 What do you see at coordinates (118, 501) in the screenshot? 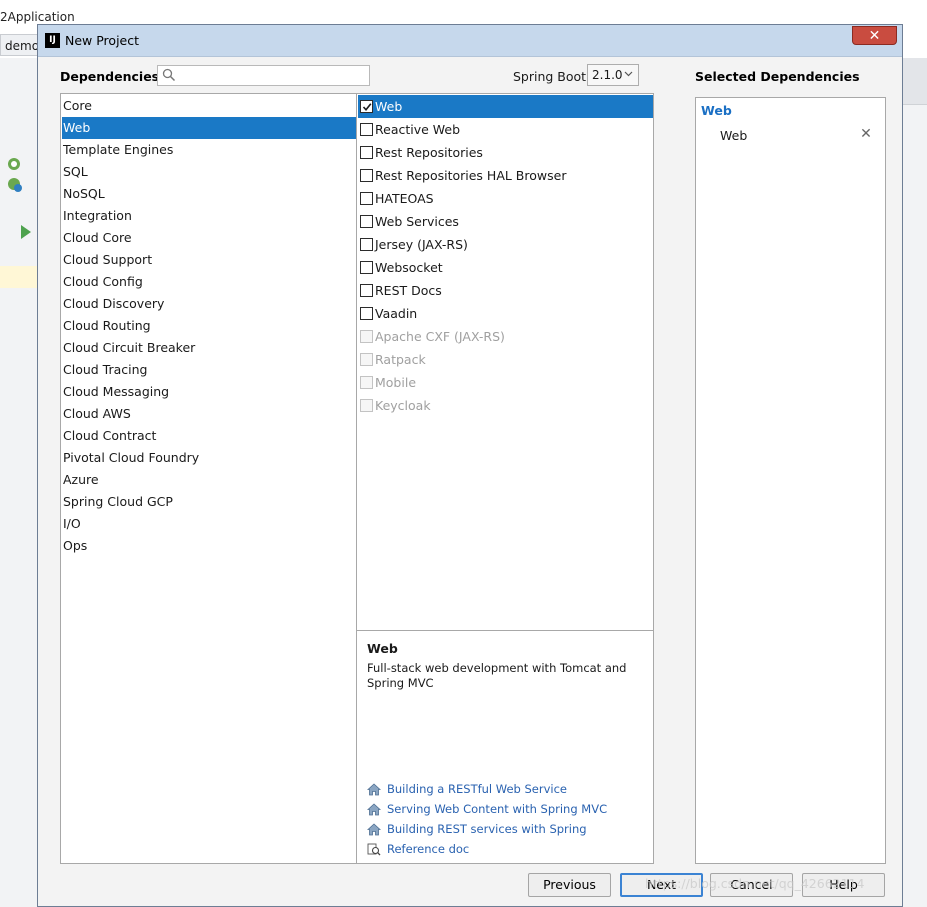
I see `category-label: Spring Cloud GCP` at bounding box center [118, 501].